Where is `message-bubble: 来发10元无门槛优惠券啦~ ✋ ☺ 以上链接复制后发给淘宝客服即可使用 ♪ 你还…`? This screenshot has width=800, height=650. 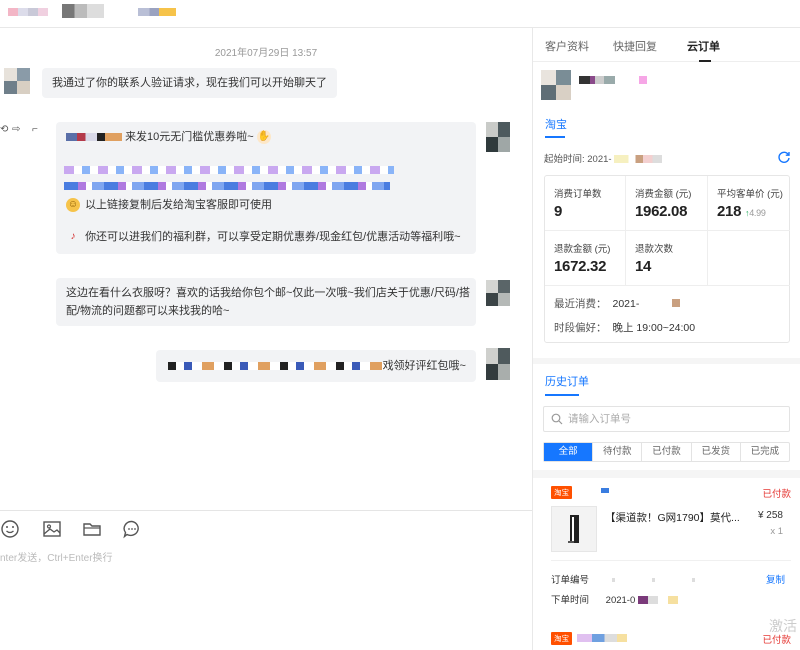 message-bubble: 来发10元无门槛优惠券啦~ ✋ ☺ 以上链接复制后发给淘宝客服即可使用 ♪ 你还… is located at coordinates (266, 188).